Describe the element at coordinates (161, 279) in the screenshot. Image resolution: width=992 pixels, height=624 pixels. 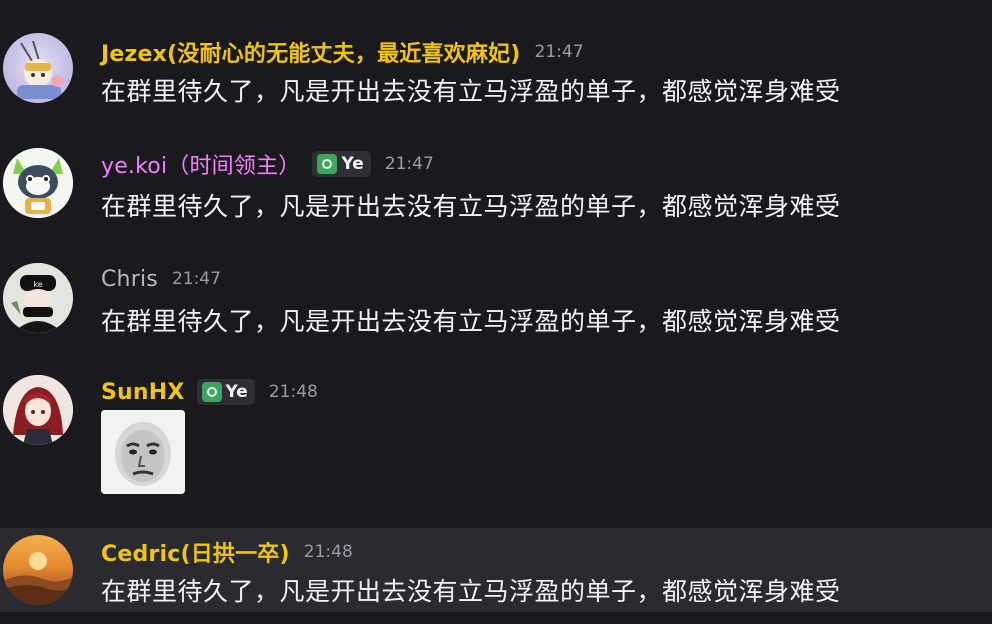
I see `message-header: Chris 21:47` at that location.